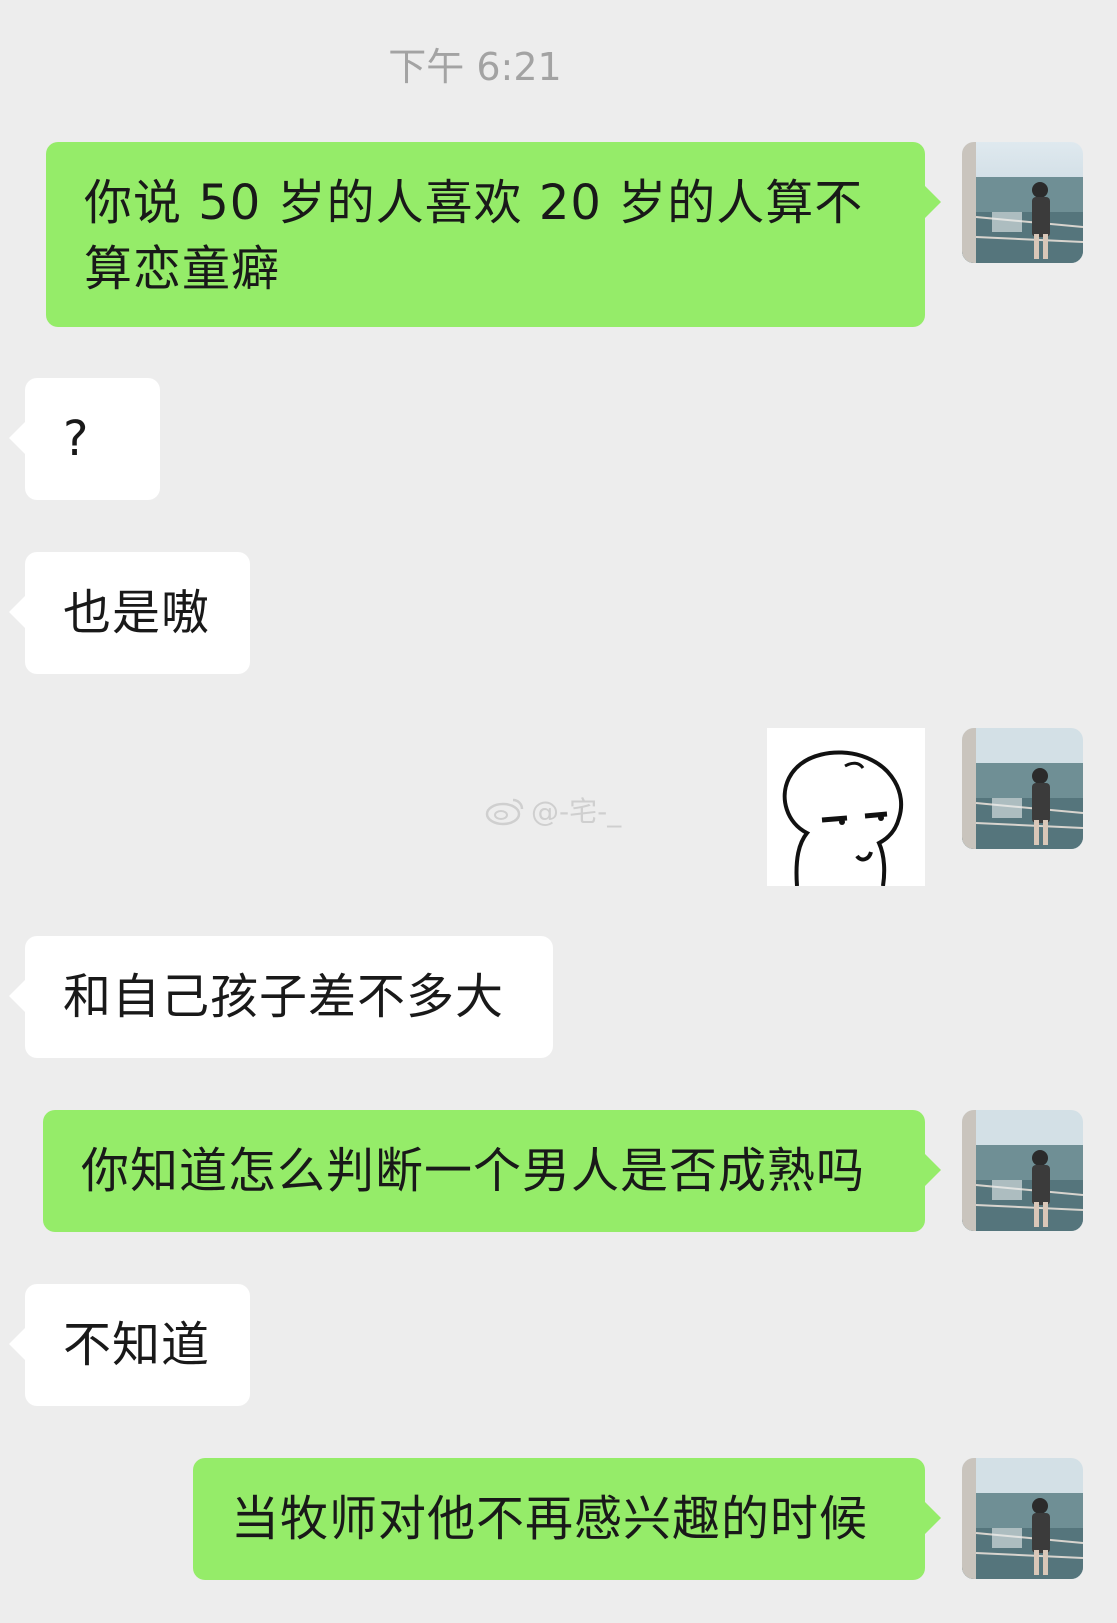  I want to click on message-bubble-incoming: 也是嗷, so click(129, 613).